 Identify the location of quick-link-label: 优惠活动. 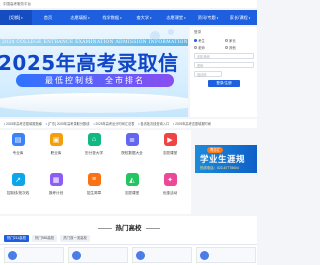
(170, 193).